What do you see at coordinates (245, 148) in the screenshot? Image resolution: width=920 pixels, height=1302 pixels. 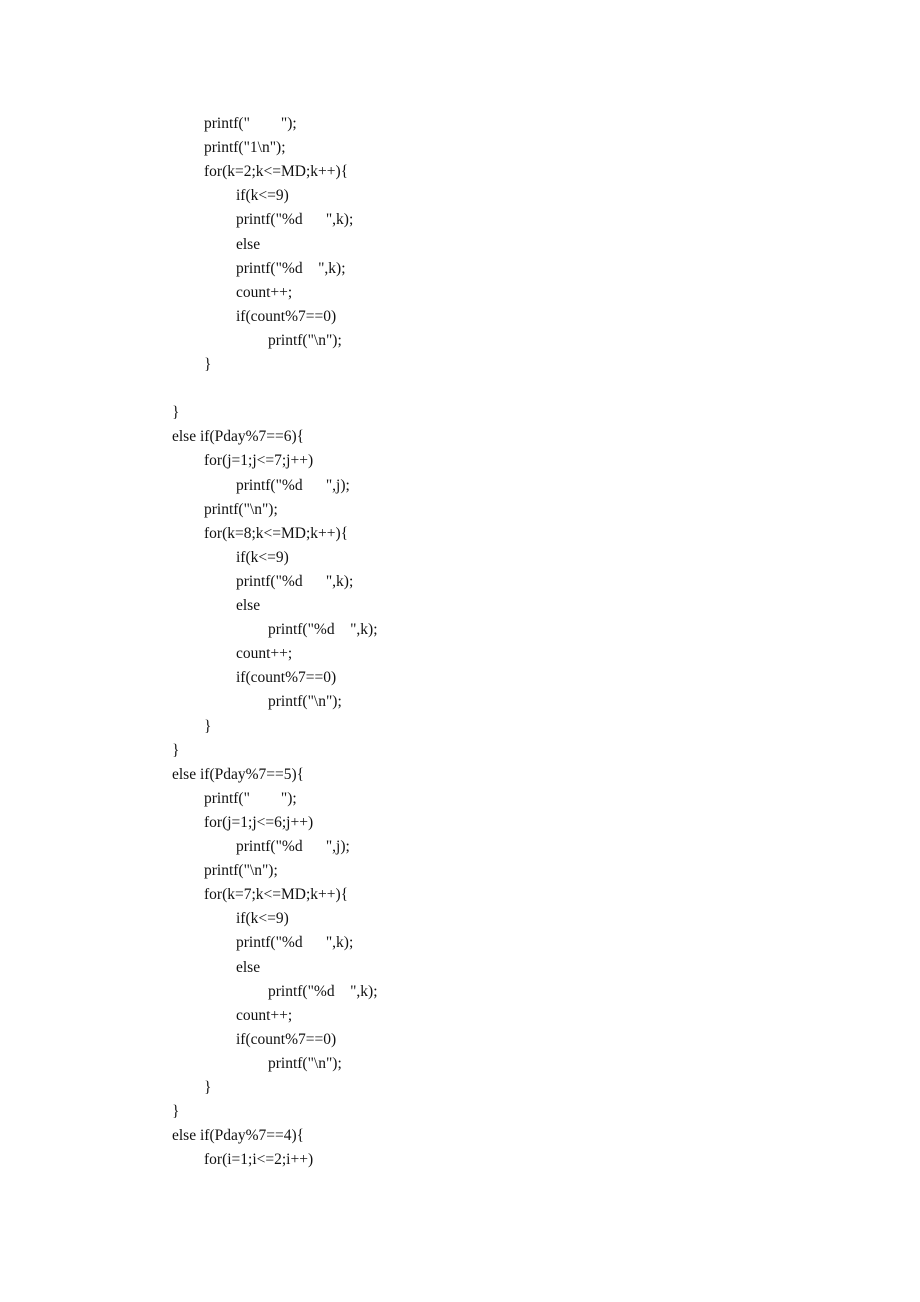 I see `code-line: printf("1\n");` at bounding box center [245, 148].